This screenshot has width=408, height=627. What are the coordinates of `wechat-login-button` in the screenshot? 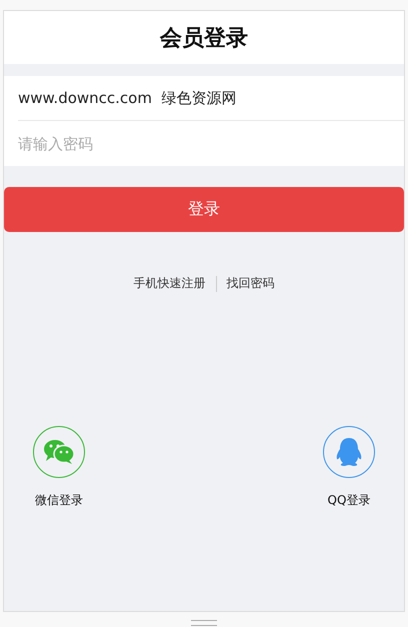 It's located at (59, 452).